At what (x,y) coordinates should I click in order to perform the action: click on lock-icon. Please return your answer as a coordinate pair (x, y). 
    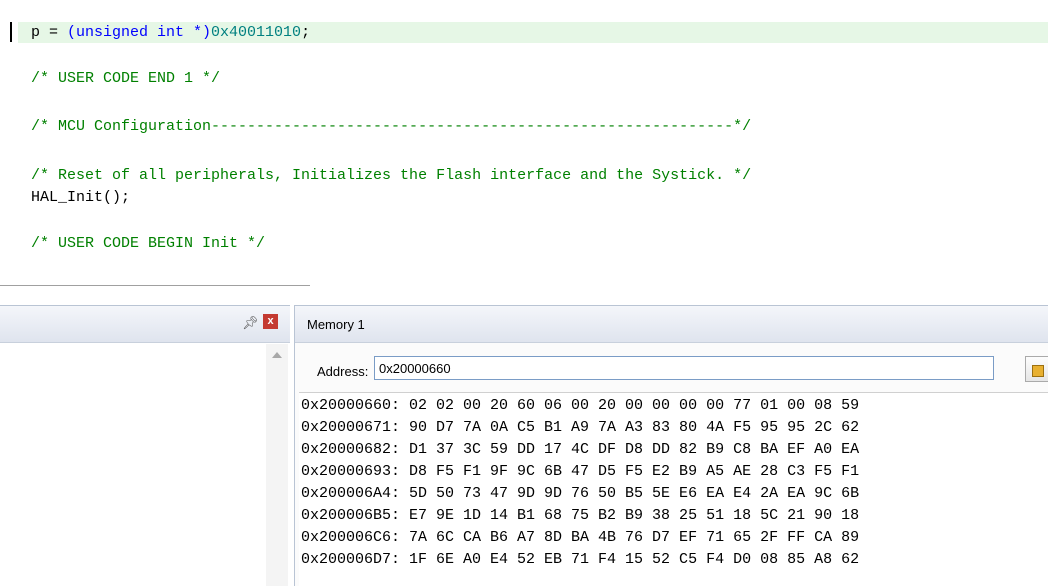
    Looking at the image, I should click on (1038, 371).